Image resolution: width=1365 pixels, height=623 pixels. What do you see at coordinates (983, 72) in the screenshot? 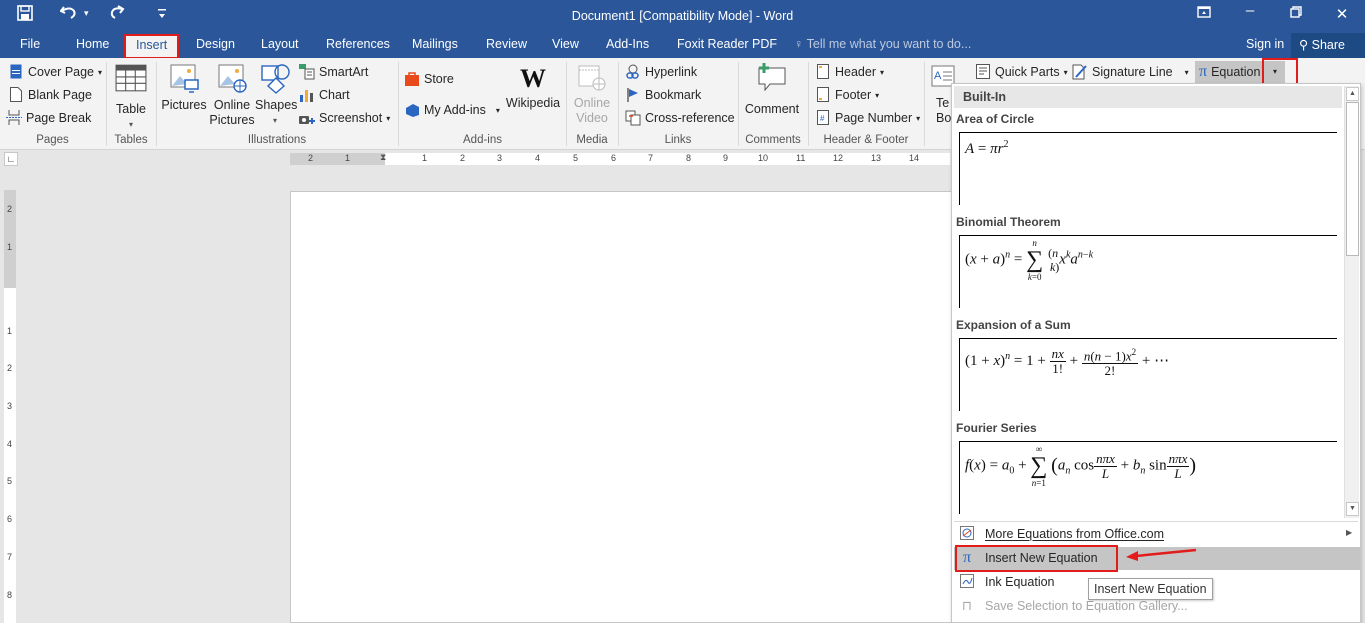
I see `quick-parts-icon` at bounding box center [983, 72].